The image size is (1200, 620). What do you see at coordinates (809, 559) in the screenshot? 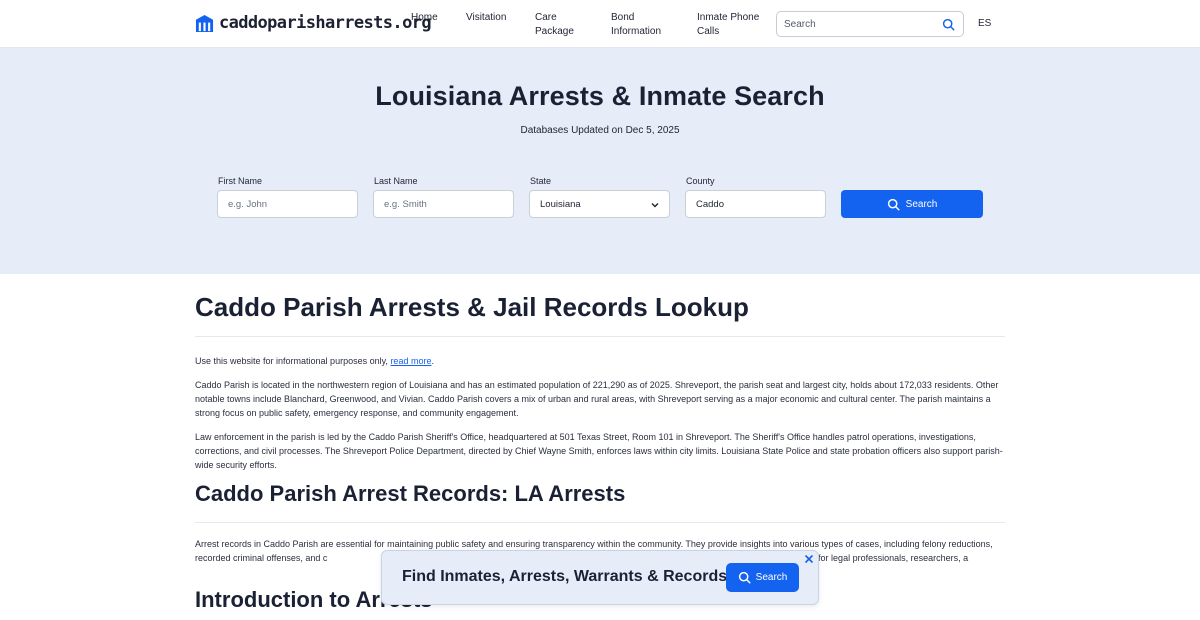
I see `close-icon` at bounding box center [809, 559].